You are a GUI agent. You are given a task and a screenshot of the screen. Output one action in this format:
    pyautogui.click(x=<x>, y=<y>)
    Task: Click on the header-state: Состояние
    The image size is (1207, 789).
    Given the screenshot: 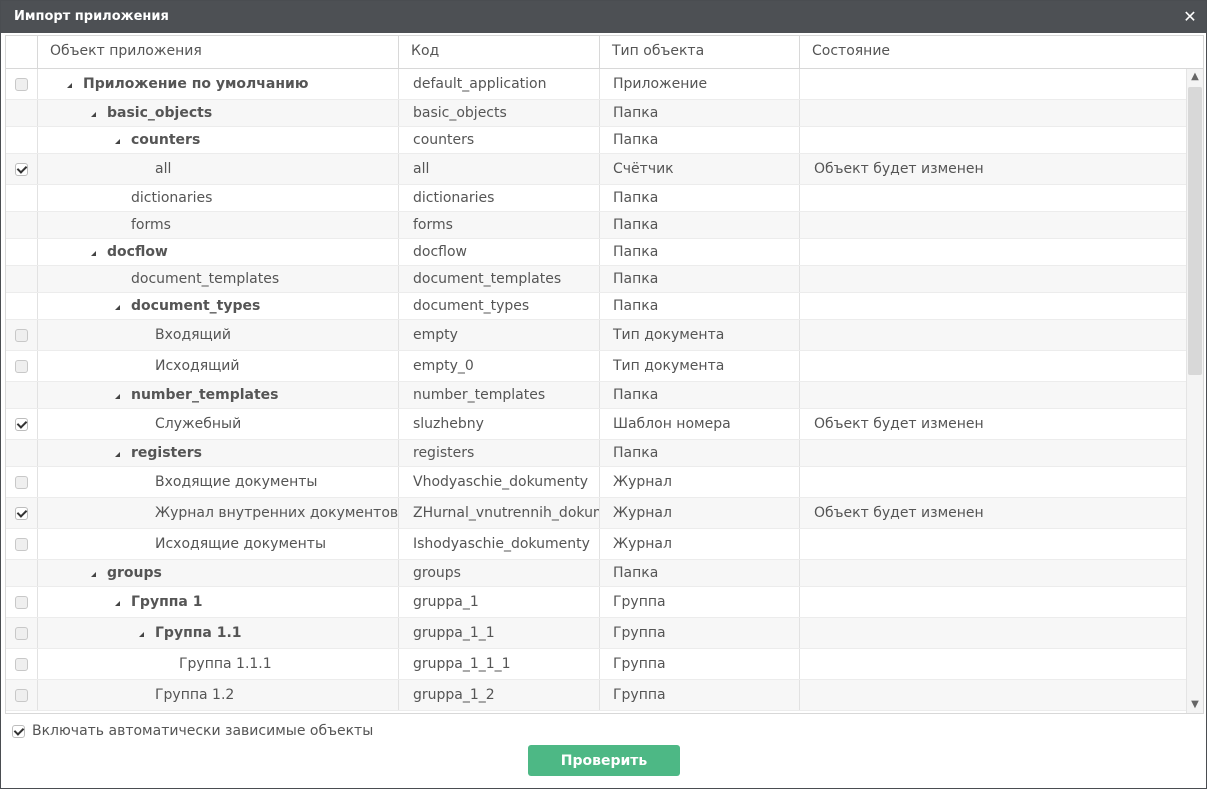 What is the action you would take?
    pyautogui.click(x=1001, y=52)
    